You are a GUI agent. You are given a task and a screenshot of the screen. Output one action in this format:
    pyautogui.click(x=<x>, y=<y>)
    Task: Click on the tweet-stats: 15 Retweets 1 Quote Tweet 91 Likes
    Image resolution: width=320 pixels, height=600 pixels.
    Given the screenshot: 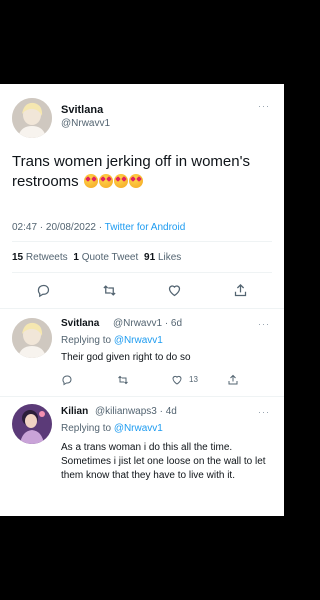 What is the action you would take?
    pyautogui.click(x=96, y=257)
    